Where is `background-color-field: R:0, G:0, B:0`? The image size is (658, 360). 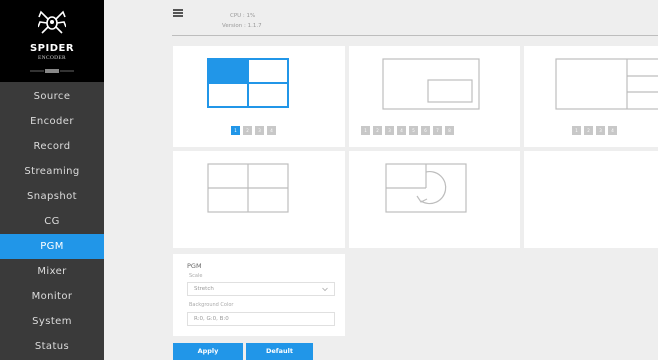
background-color-field: R:0, G:0, B:0 is located at coordinates (261, 319).